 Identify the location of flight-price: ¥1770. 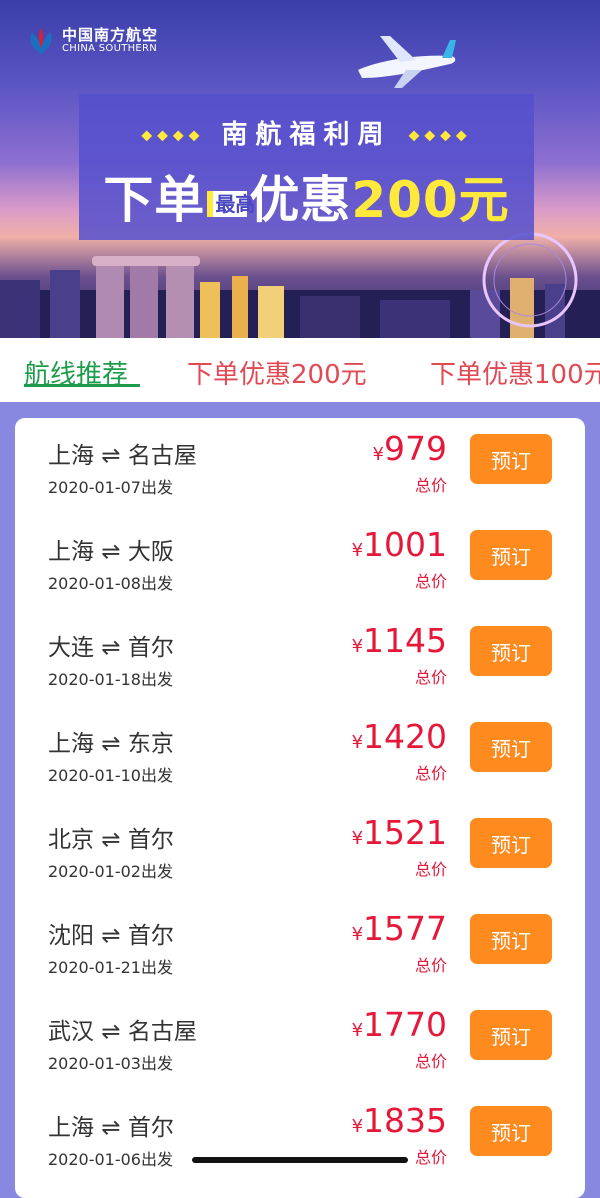
(399, 1024).